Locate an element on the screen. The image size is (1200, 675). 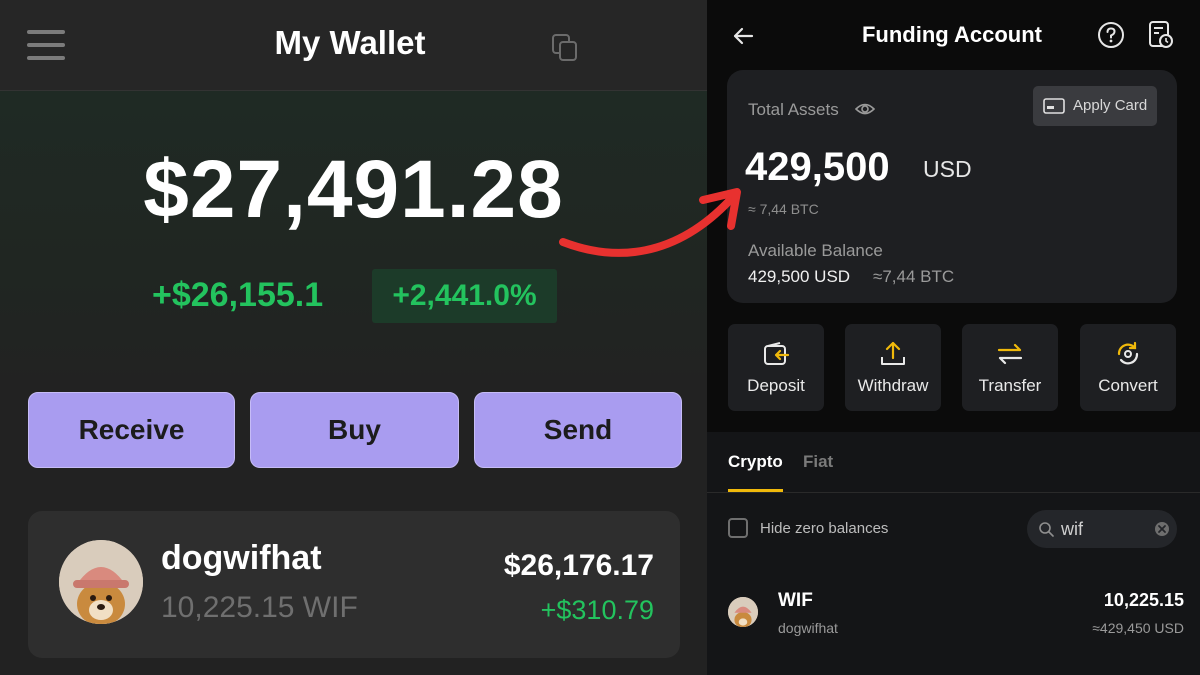
coin-usd-value: ≈429,450 USD is located at coordinates (1138, 628).